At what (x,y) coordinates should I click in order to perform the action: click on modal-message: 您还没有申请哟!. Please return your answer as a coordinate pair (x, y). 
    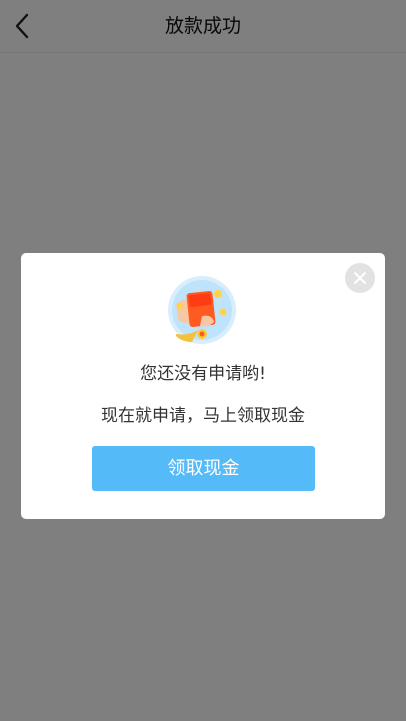
    Looking at the image, I should click on (203, 374).